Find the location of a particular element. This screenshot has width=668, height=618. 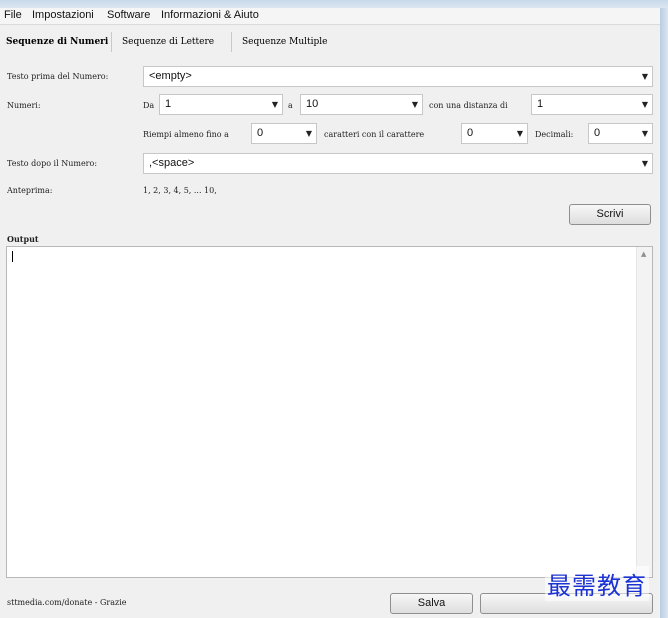

label-riempi: Riempi almeno fino a is located at coordinates (186, 134).